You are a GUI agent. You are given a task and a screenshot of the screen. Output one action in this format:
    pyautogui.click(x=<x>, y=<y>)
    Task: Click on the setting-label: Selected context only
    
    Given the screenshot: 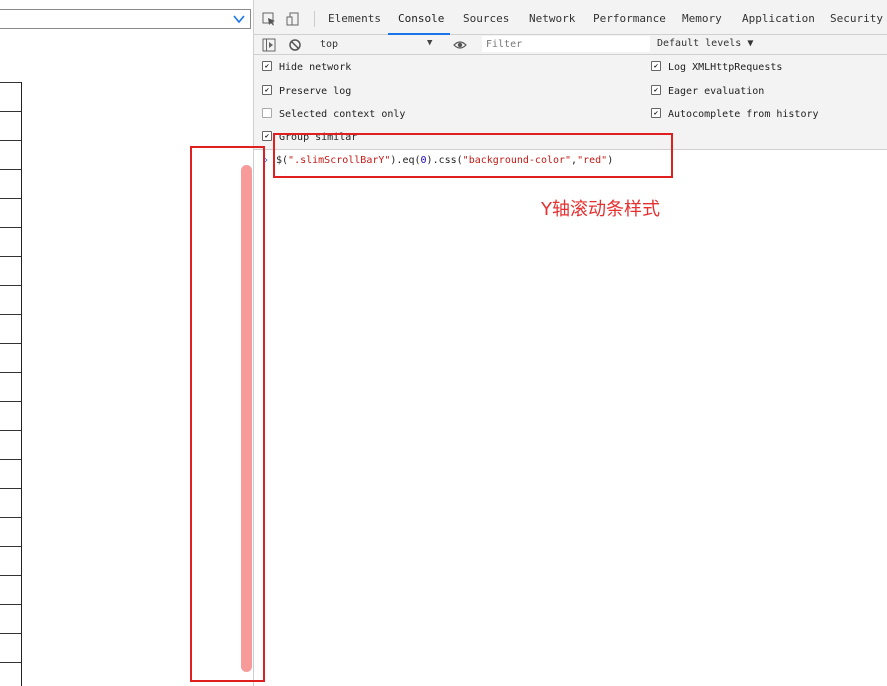 What is the action you would take?
    pyautogui.click(x=342, y=114)
    